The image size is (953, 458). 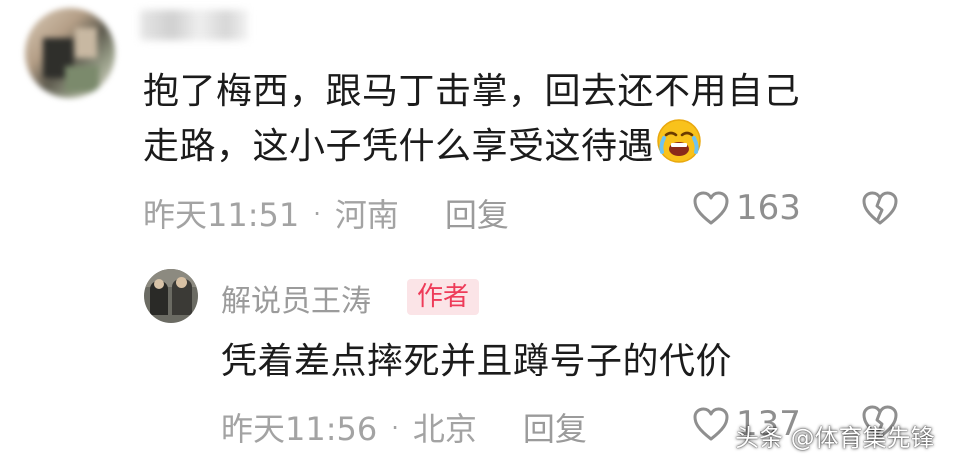 What do you see at coordinates (555, 429) in the screenshot?
I see `reply-reply-button: 回复` at bounding box center [555, 429].